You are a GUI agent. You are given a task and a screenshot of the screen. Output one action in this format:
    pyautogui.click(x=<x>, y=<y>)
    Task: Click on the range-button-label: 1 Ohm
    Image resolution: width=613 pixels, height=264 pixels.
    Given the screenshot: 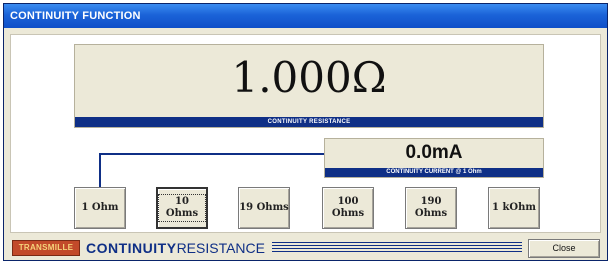 What is the action you would take?
    pyautogui.click(x=100, y=207)
    